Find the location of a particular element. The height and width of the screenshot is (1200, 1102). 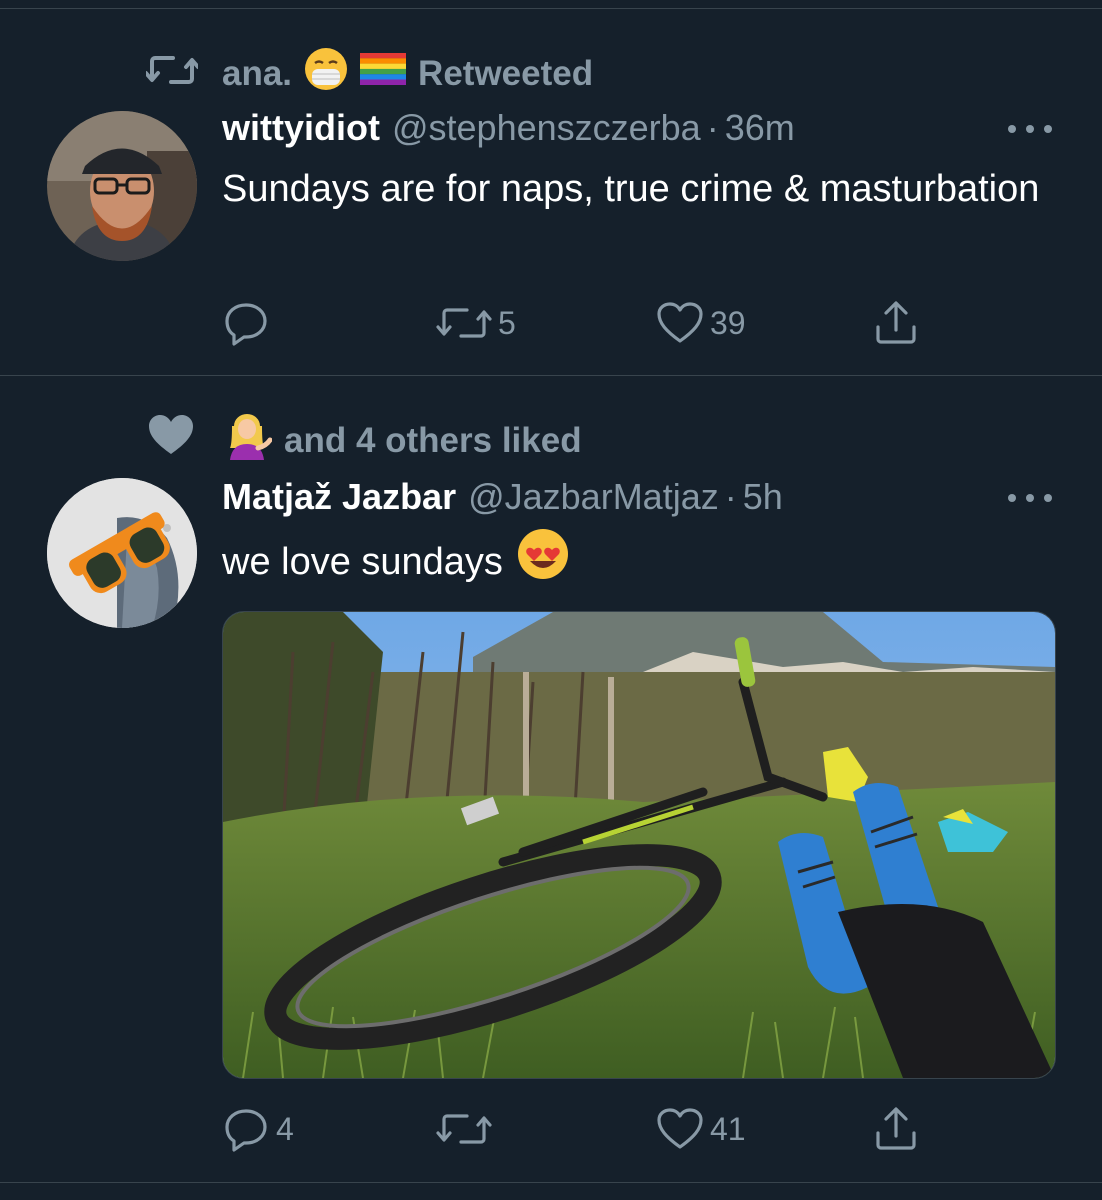

retweeter-name: ana. is located at coordinates (257, 74).